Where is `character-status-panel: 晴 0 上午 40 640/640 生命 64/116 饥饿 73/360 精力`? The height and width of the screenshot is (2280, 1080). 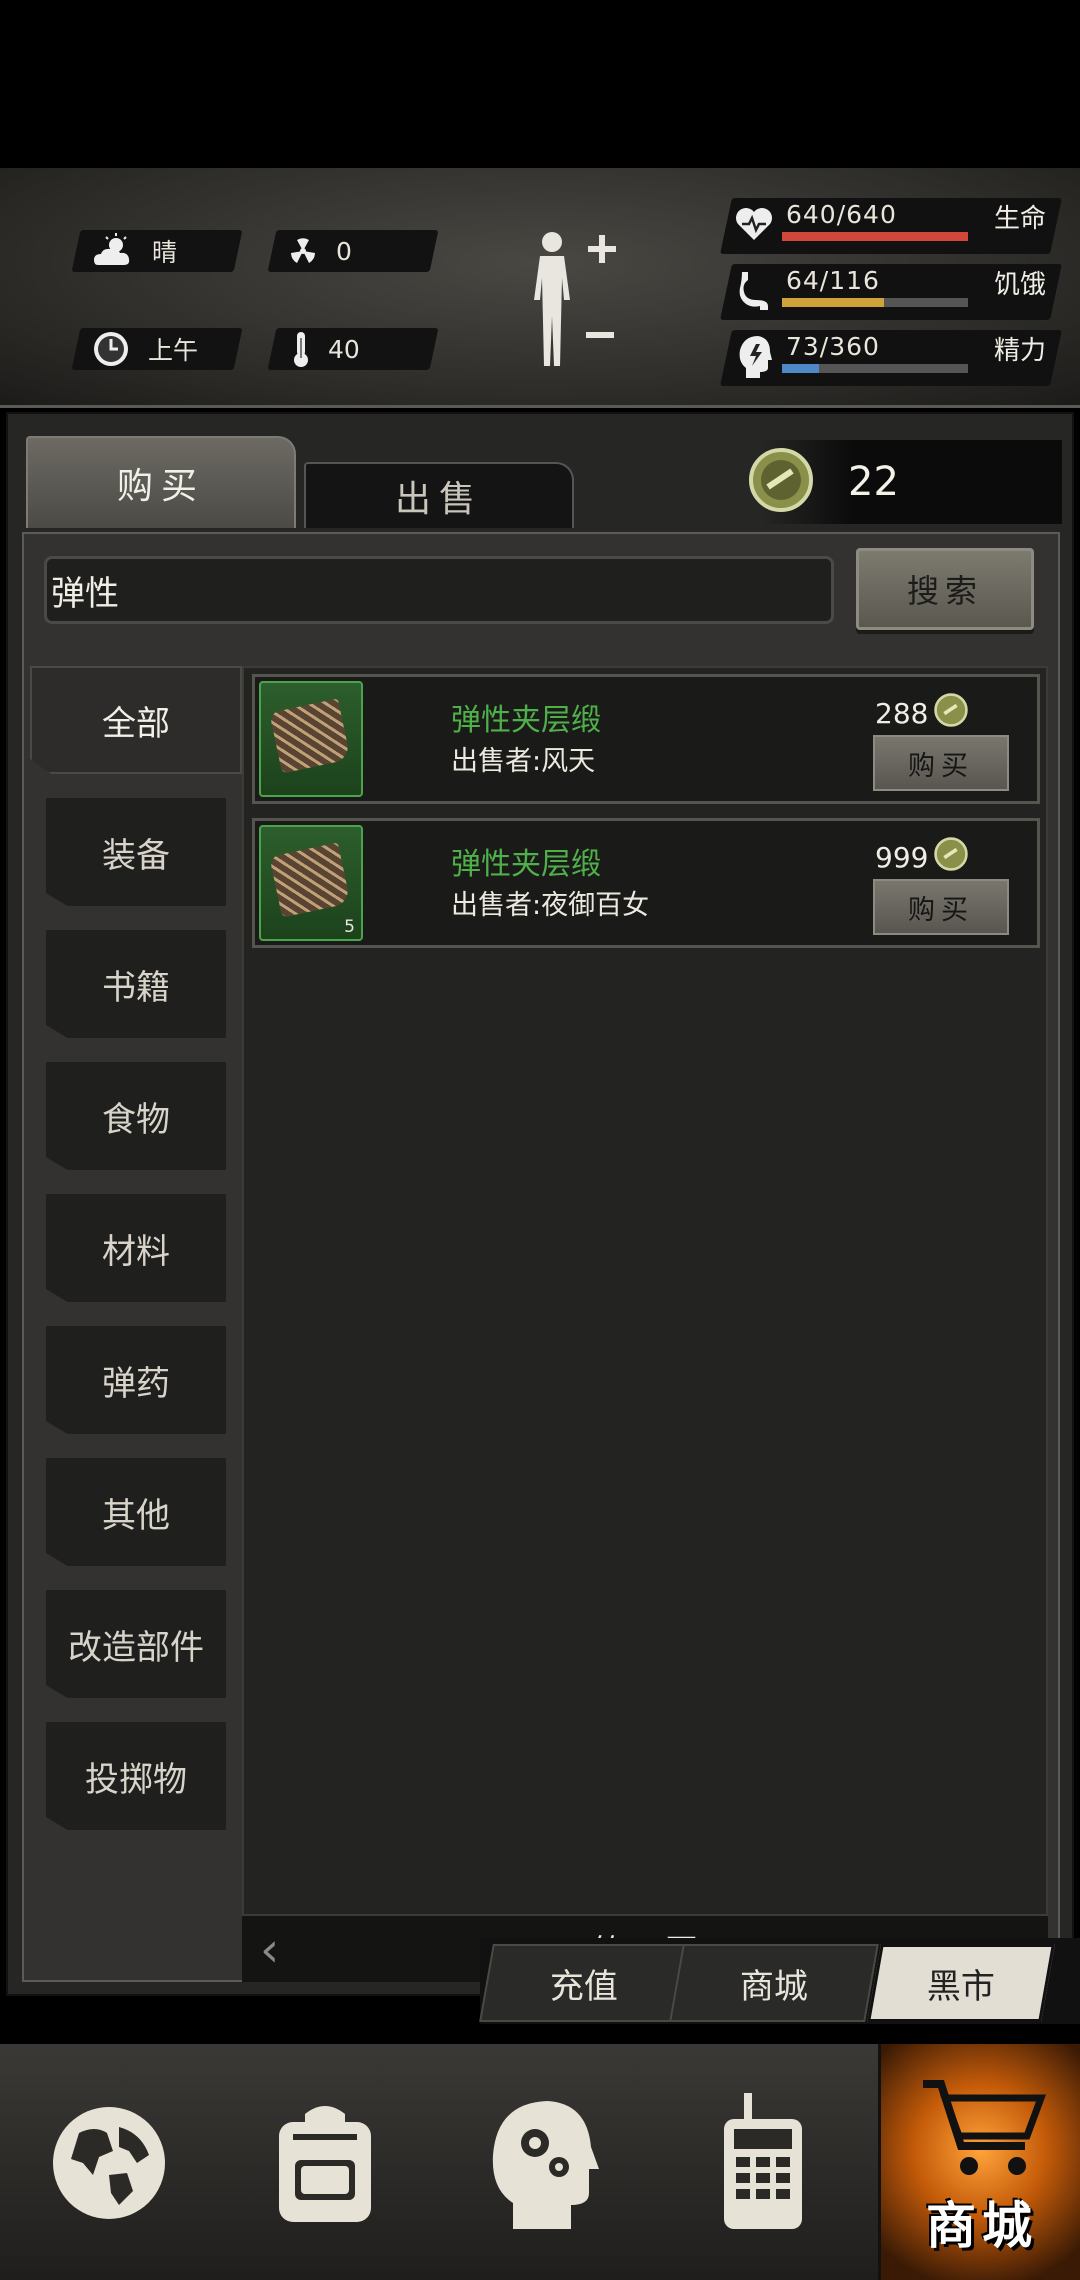
character-status-panel: 晴 0 上午 40 640/640 生命 64/116 饥饿 73/360 精力 is located at coordinates (540, 288).